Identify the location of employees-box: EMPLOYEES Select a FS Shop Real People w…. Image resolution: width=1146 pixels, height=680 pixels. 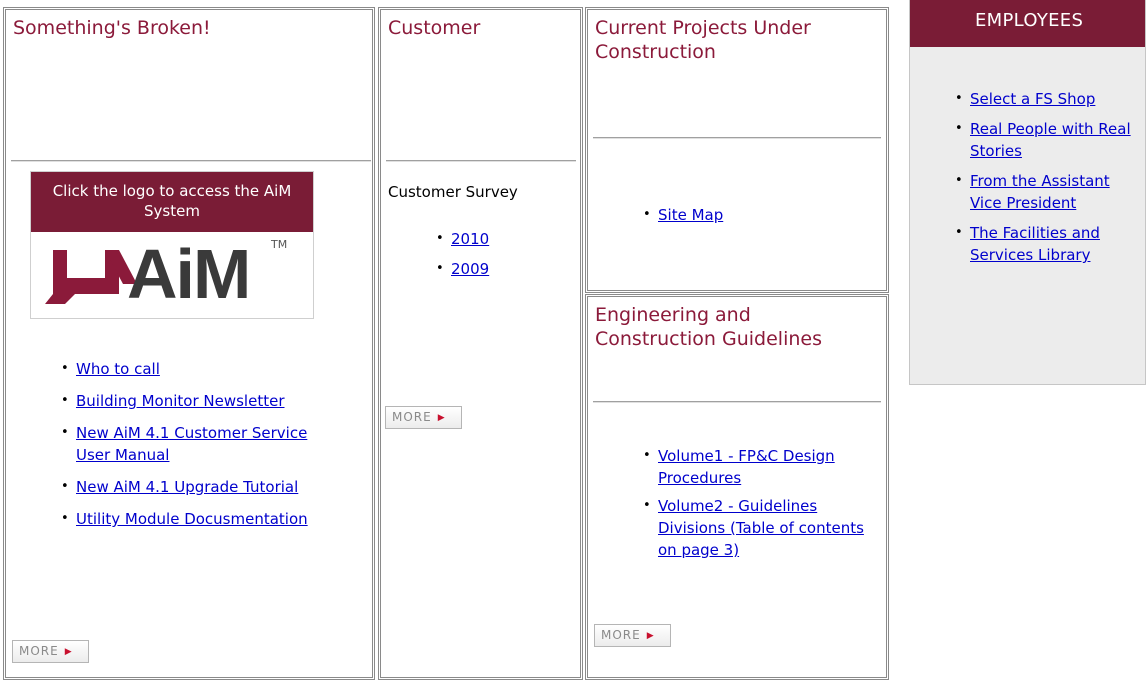
(1027, 192).